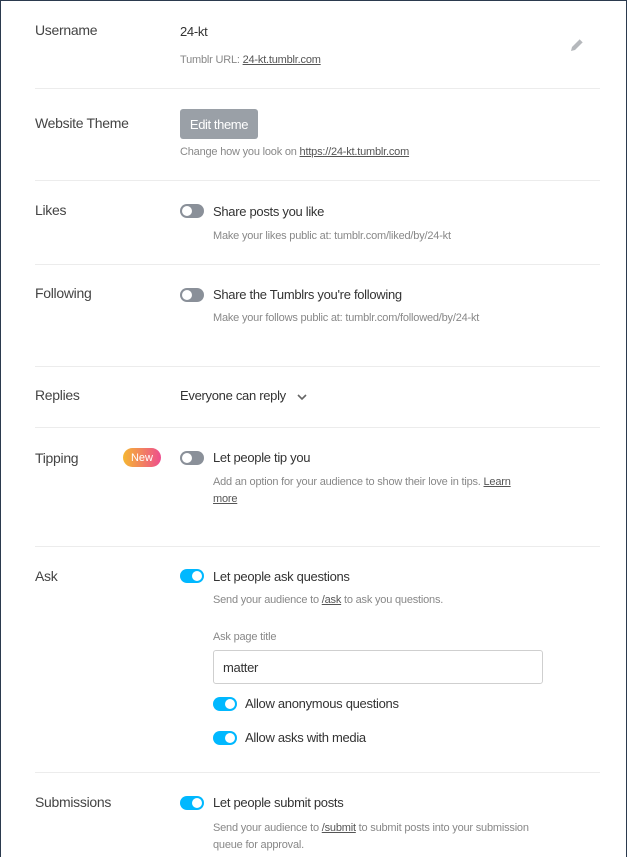  What do you see at coordinates (192, 576) in the screenshot?
I see `ask-toggle` at bounding box center [192, 576].